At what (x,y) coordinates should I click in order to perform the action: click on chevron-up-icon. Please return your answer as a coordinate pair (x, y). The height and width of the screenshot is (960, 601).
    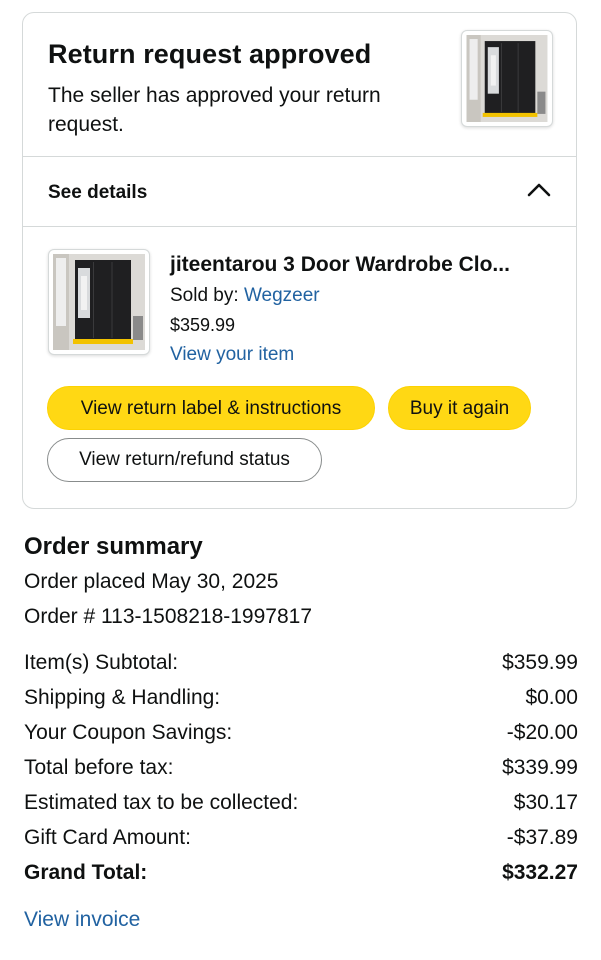
    Looking at the image, I should click on (539, 190).